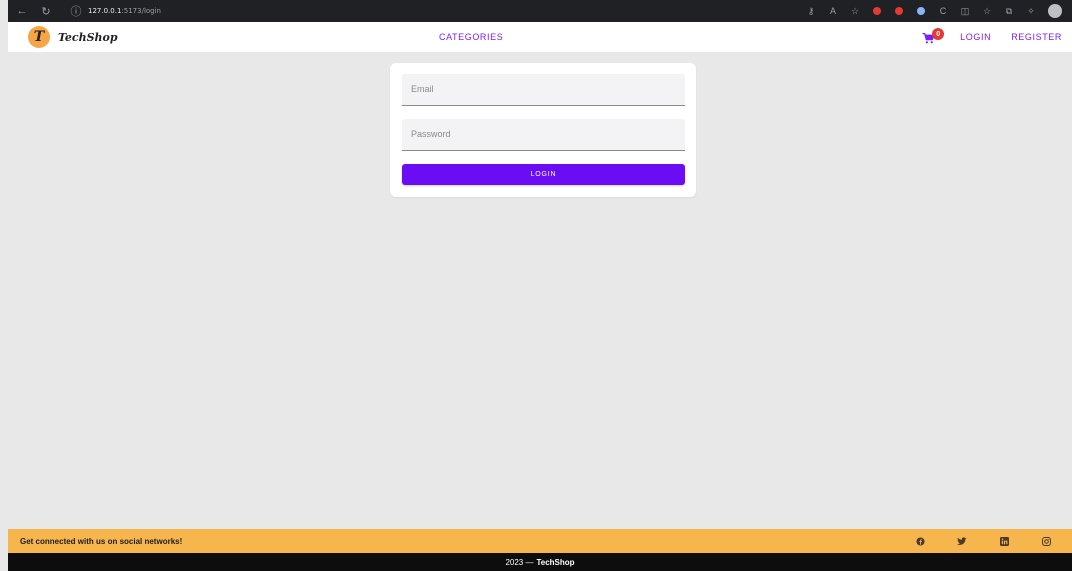  What do you see at coordinates (105, 11) in the screenshot?
I see `url-host: 127.0.0.1` at bounding box center [105, 11].